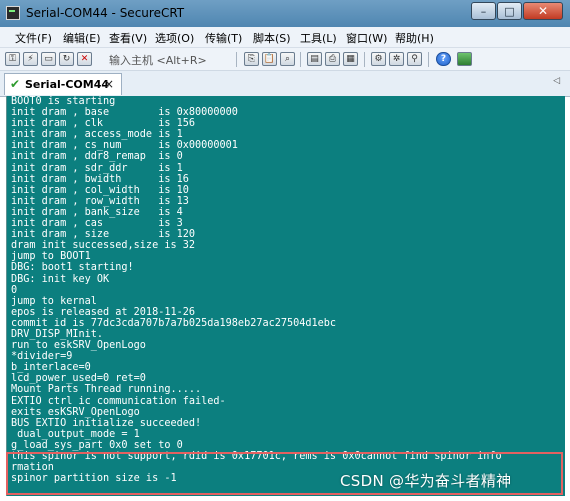 This screenshot has height=501, width=570. I want to click on terminal-line: init dram , bwidth is 16, so click(100, 179).